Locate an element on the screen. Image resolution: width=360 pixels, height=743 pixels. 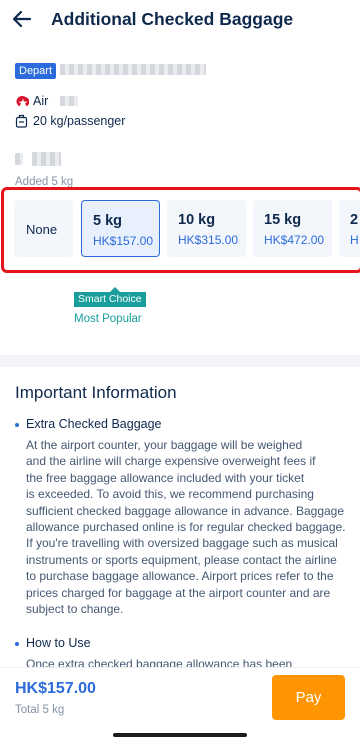
home-indicator is located at coordinates (180, 735).